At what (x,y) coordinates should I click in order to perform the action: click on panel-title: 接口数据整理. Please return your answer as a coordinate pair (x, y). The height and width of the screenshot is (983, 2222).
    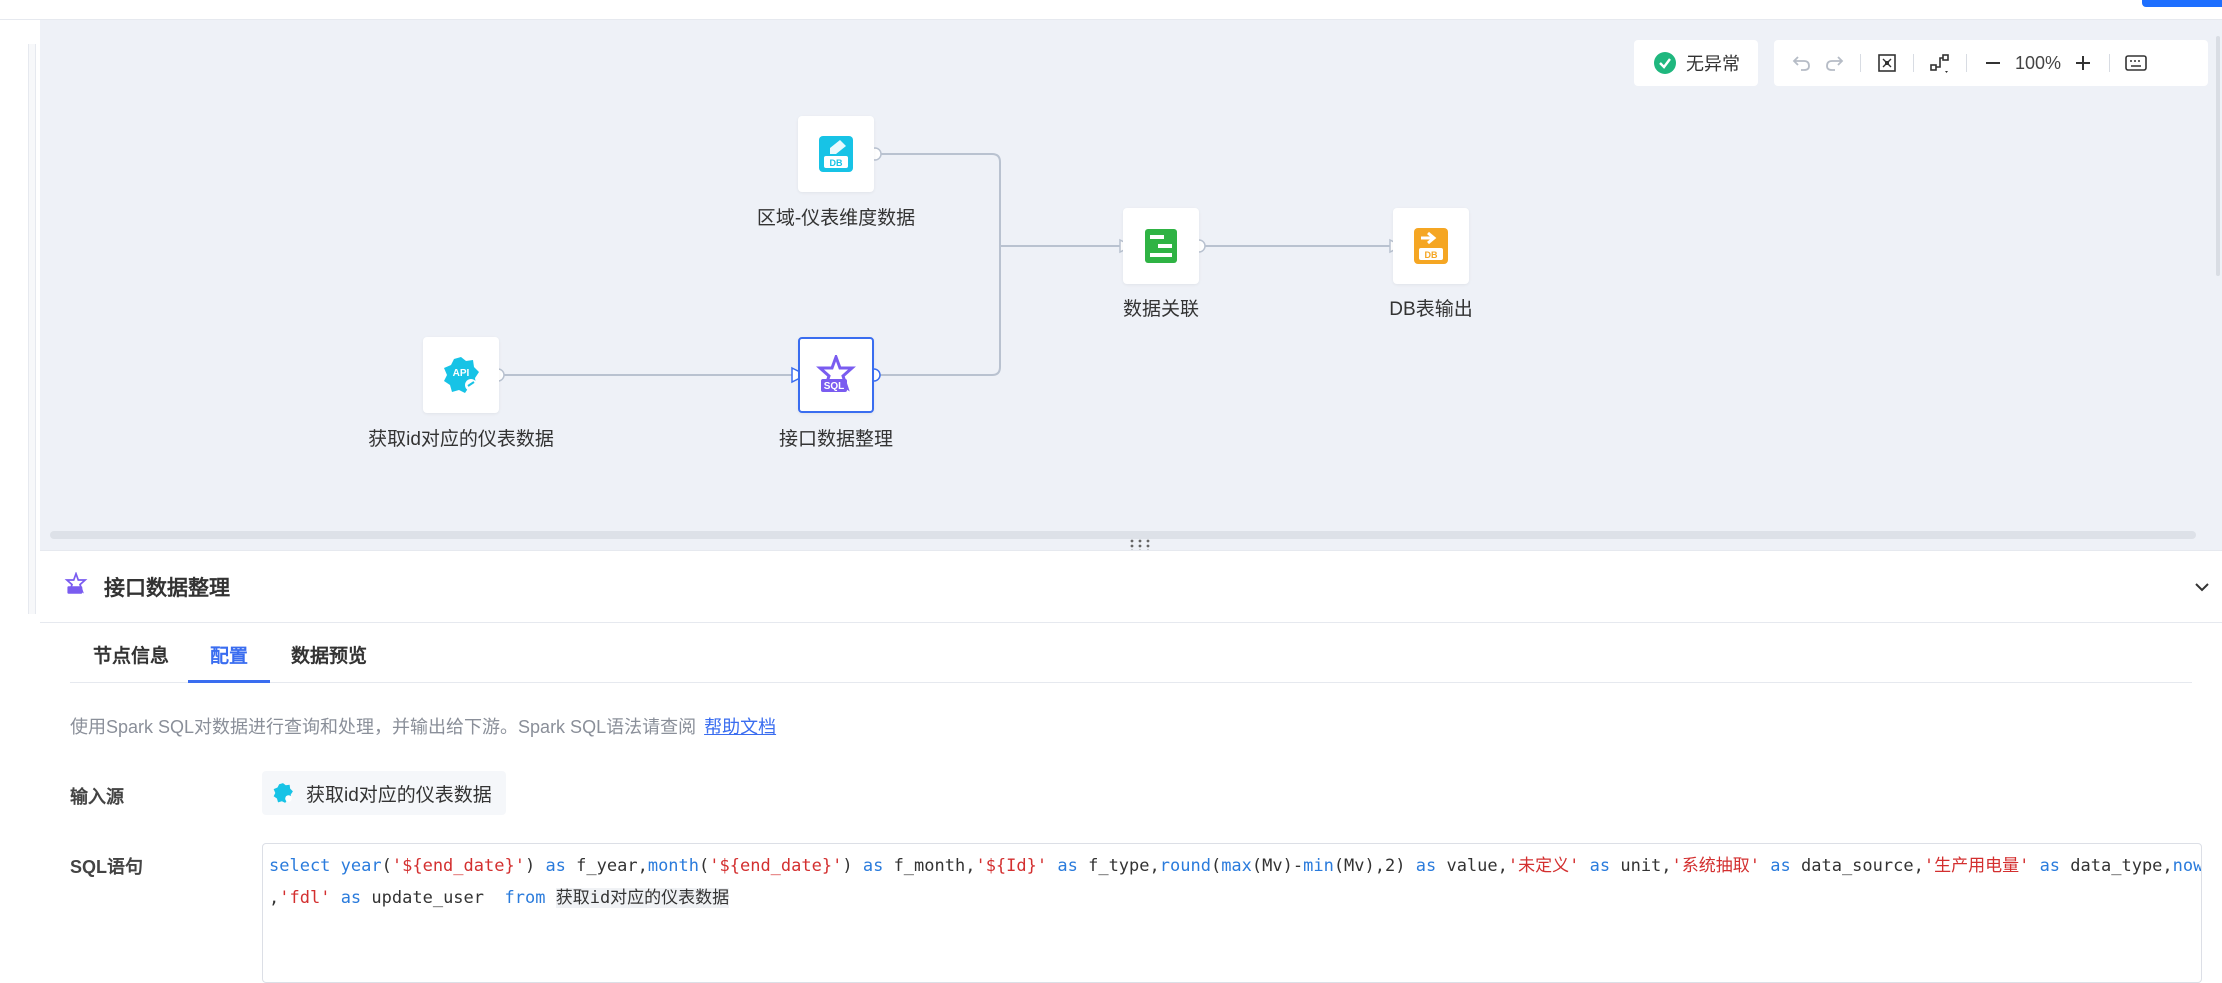
    Looking at the image, I should click on (167, 588).